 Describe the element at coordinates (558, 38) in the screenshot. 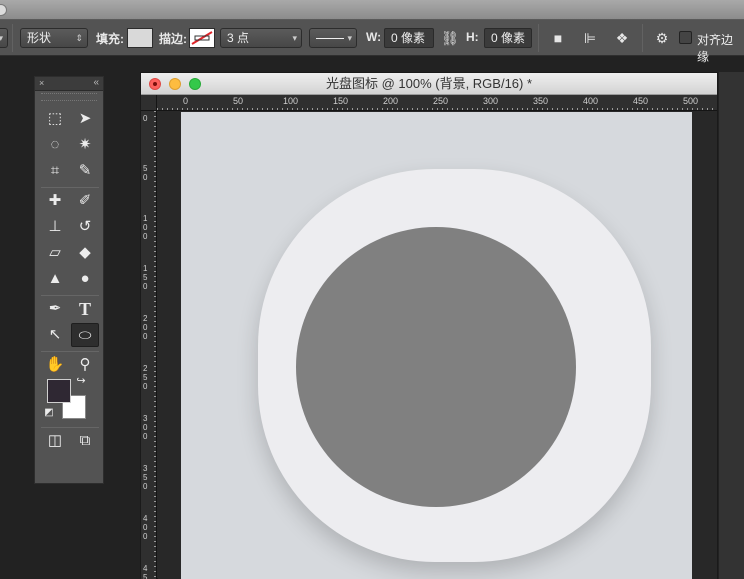

I see `path-operations-icon: ■` at that location.